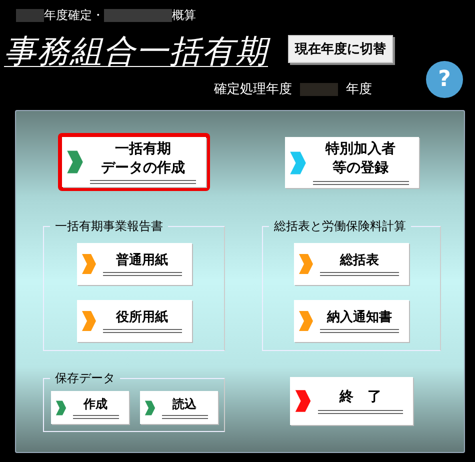  What do you see at coordinates (136, 52) in the screenshot?
I see `app-title: 事務組合一括有期` at bounding box center [136, 52].